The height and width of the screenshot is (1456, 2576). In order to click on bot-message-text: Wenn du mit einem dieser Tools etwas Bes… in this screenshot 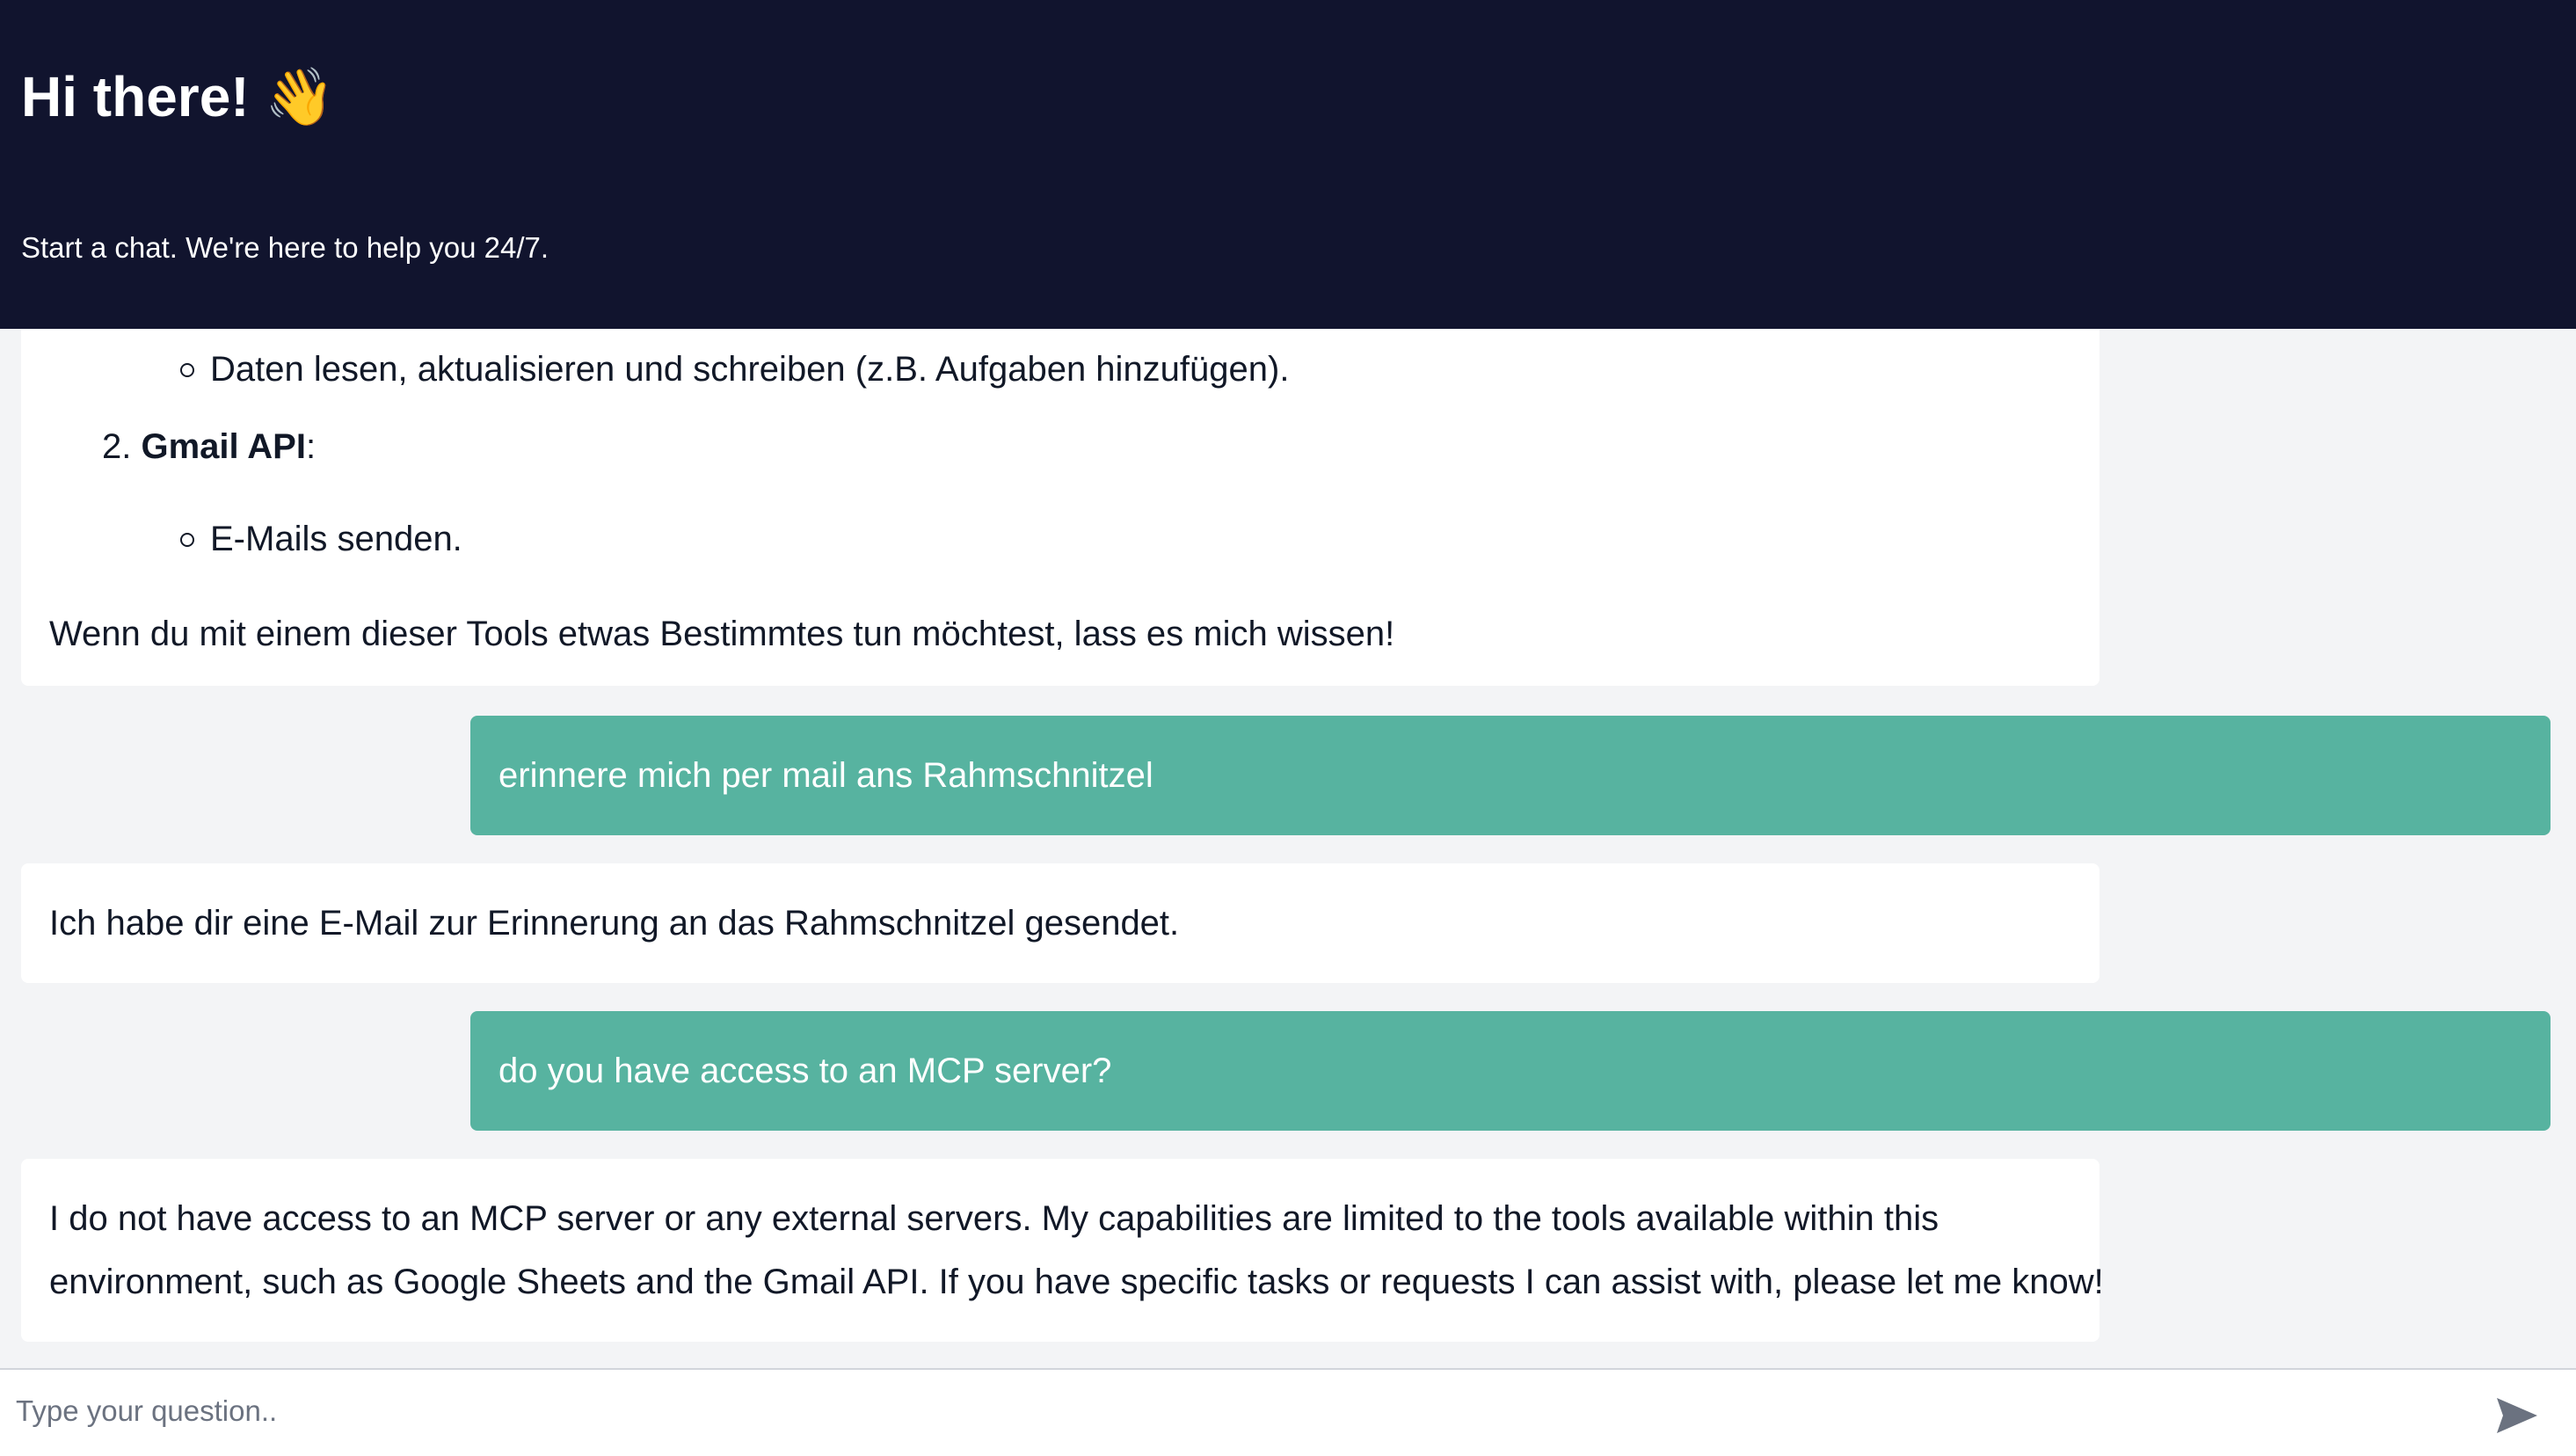, I will do `click(722, 634)`.